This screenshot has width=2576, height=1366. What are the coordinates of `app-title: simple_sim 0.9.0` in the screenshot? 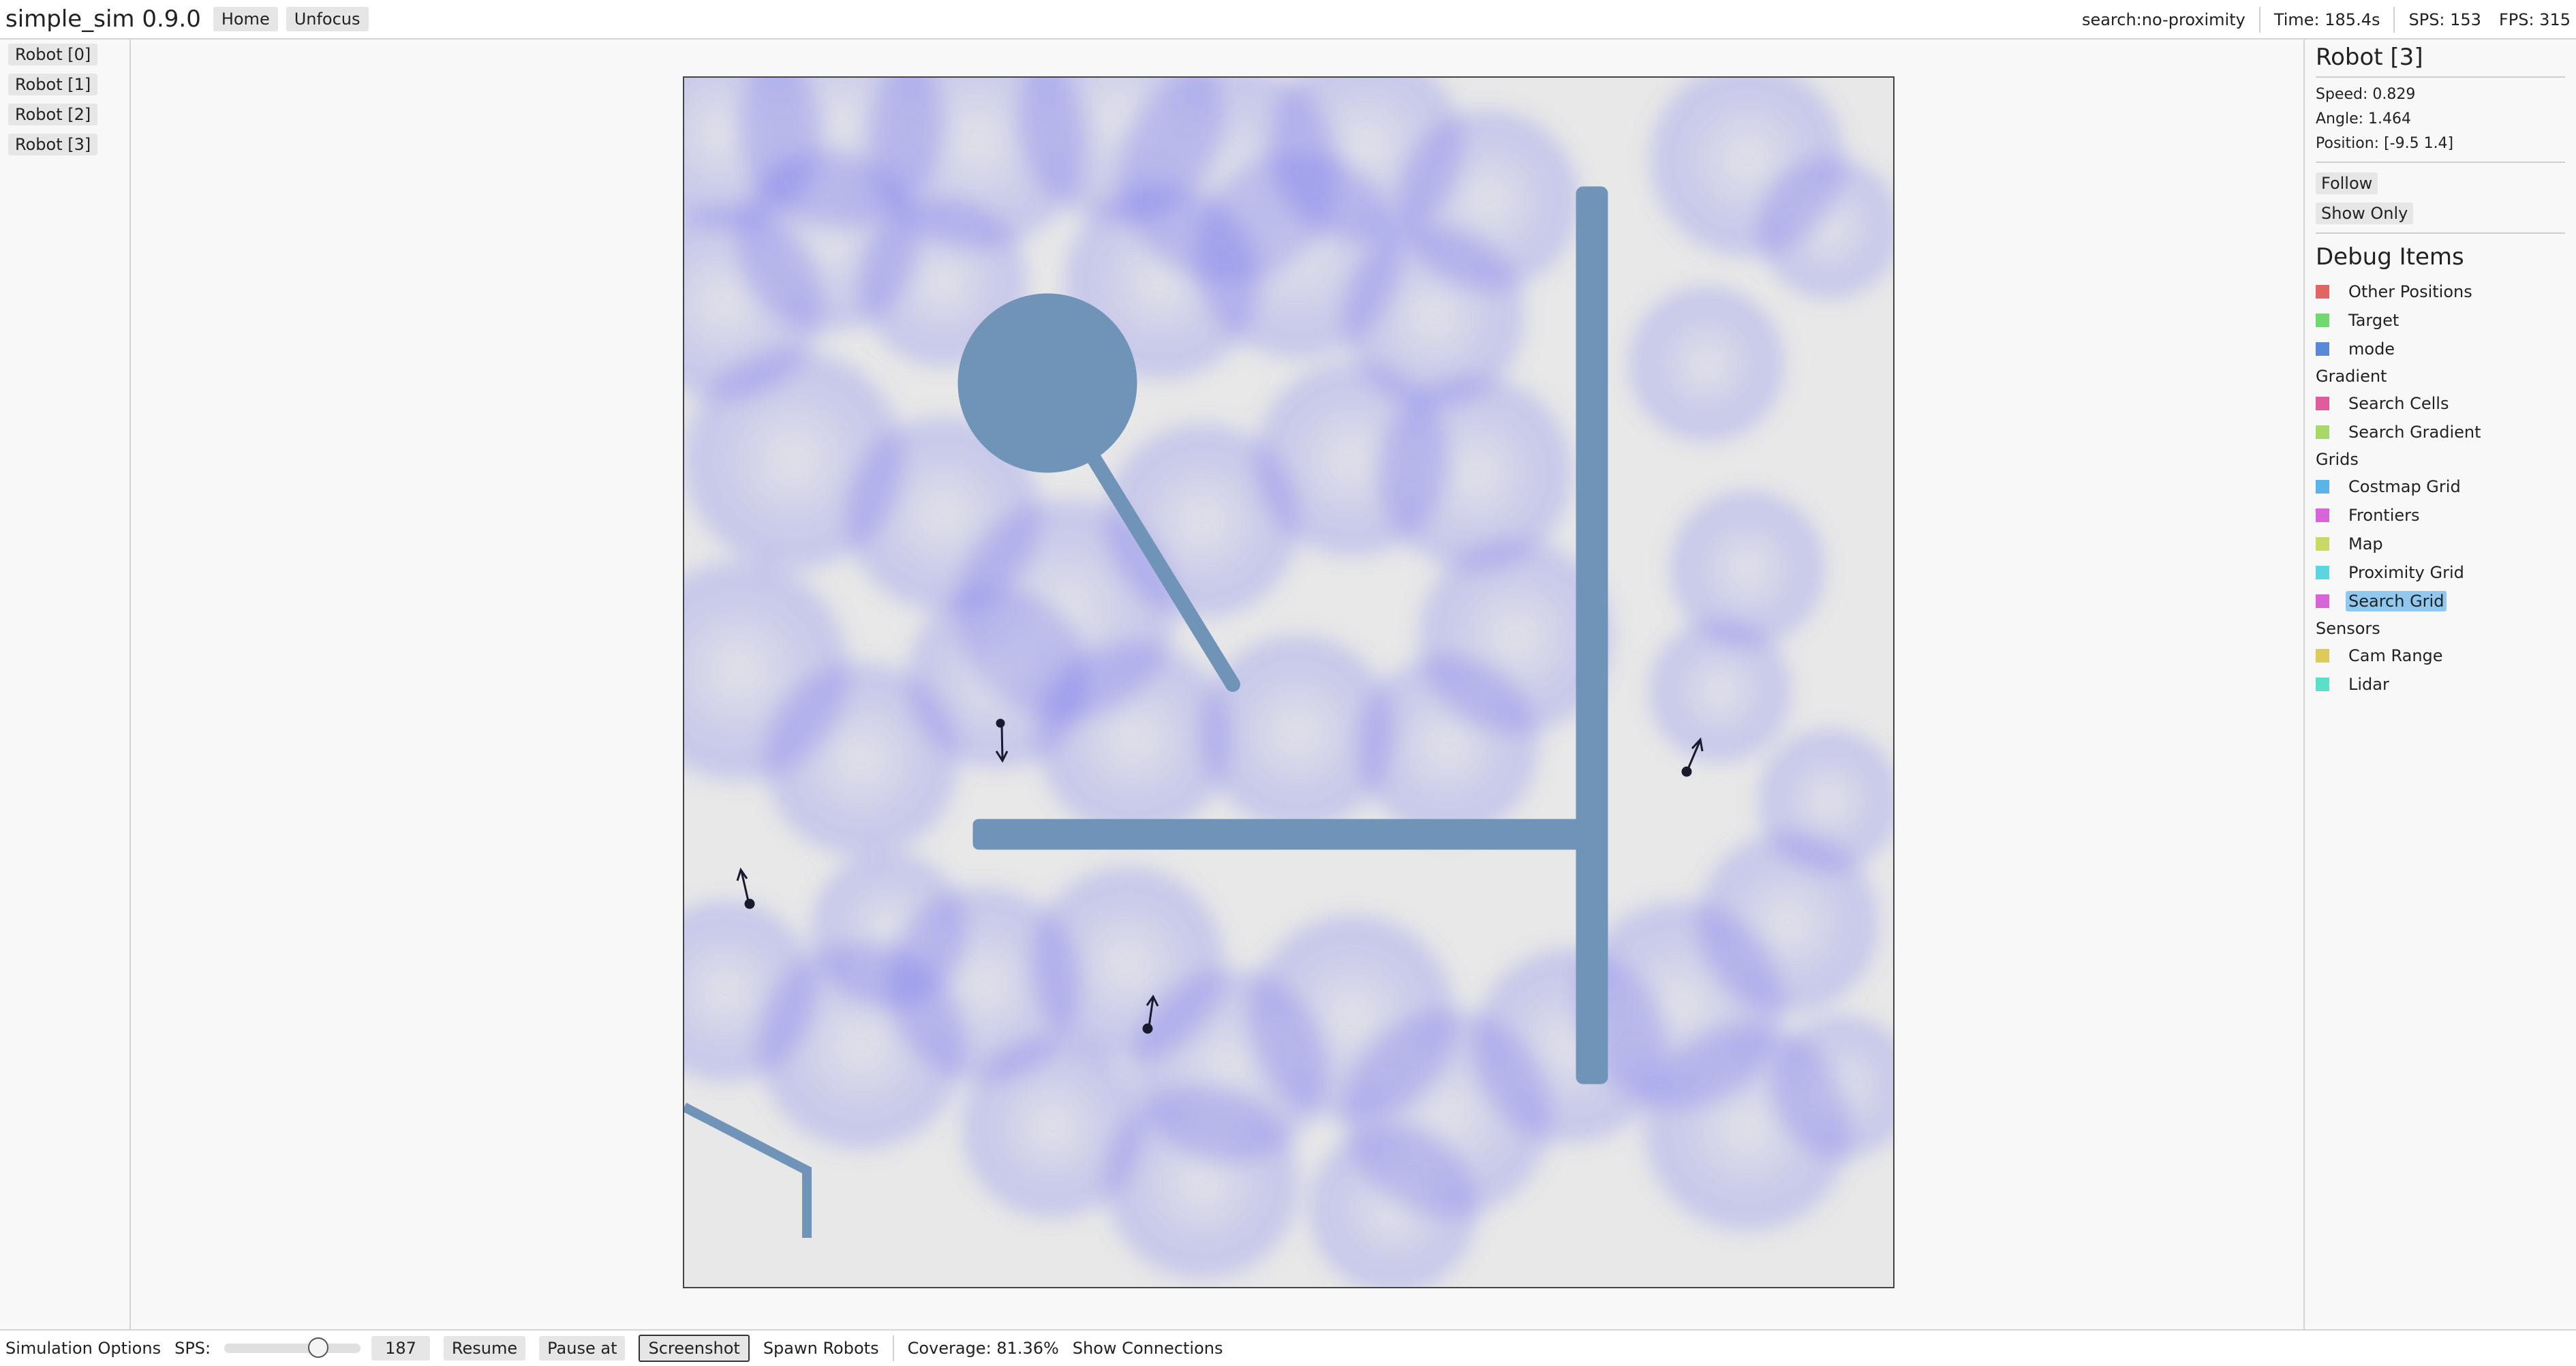 It's located at (103, 19).